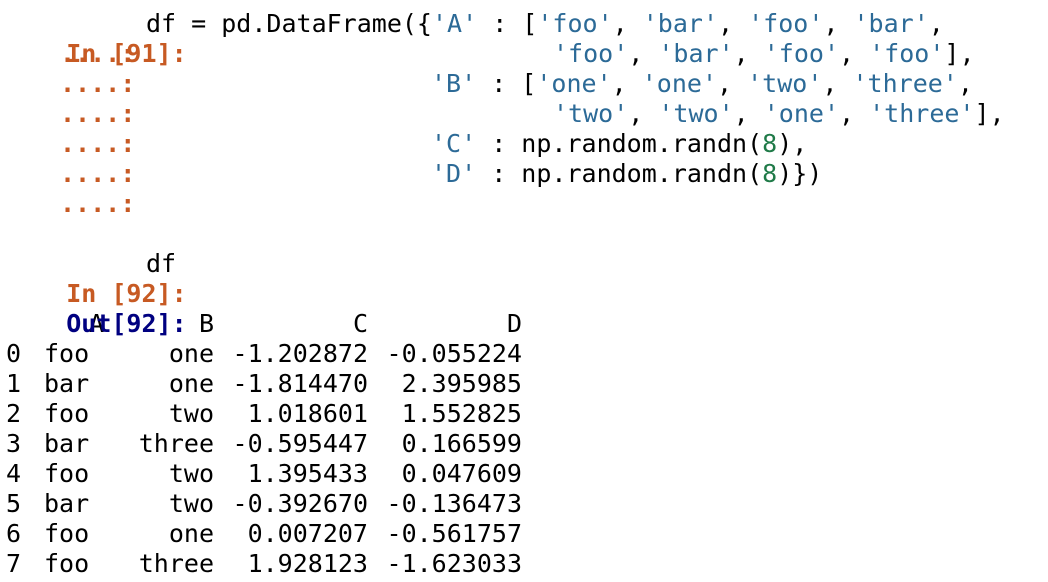  What do you see at coordinates (461, 413) in the screenshot?
I see `cell-d: 1.552825` at bounding box center [461, 413].